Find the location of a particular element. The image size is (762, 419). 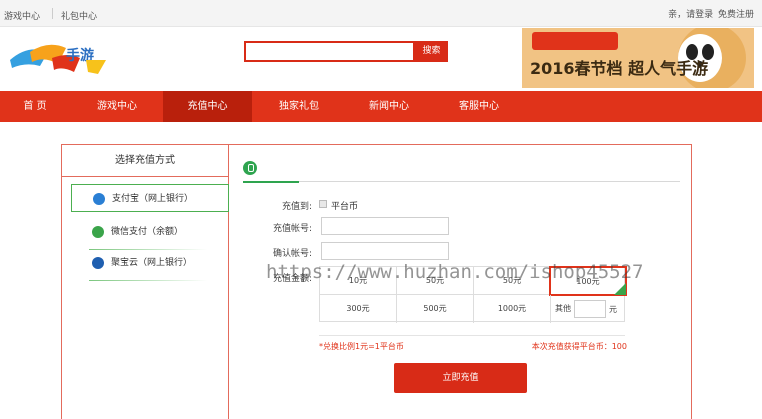

amount-option: 1000元 is located at coordinates (512, 309).